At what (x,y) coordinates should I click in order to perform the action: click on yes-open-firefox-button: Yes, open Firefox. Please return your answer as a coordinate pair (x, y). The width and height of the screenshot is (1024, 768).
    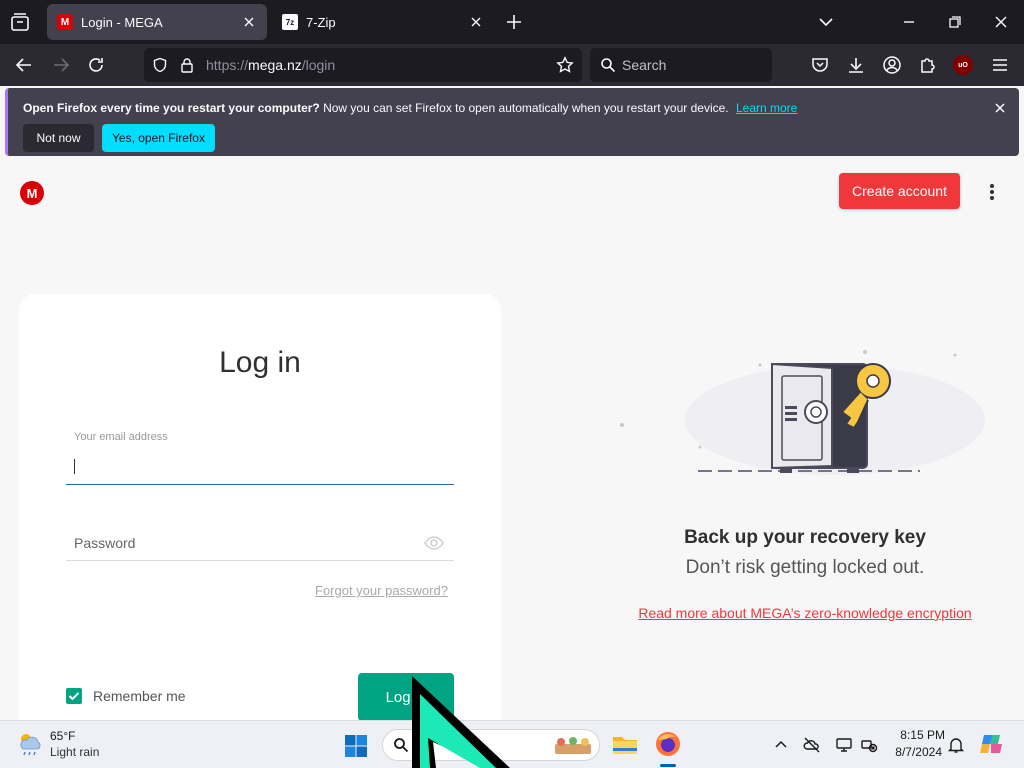
    Looking at the image, I should click on (158, 138).